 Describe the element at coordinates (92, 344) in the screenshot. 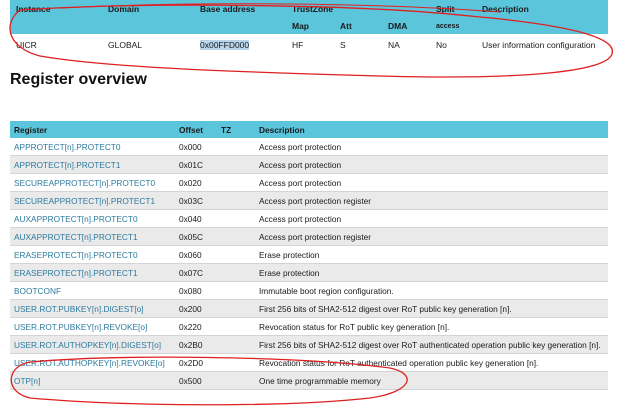

I see `register-name-link: USER.ROT.AUTHOPKEY[n].DIGEST[o]` at that location.